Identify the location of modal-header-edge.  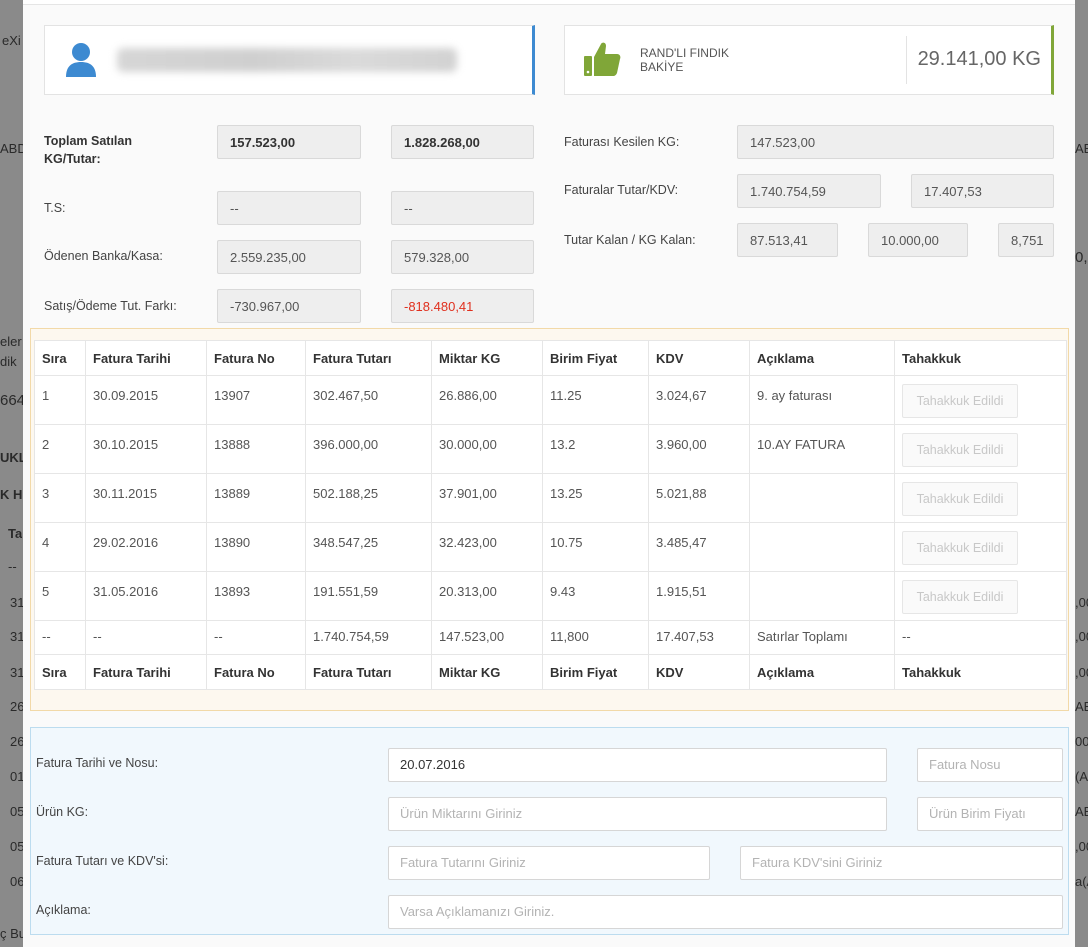
(549, 2).